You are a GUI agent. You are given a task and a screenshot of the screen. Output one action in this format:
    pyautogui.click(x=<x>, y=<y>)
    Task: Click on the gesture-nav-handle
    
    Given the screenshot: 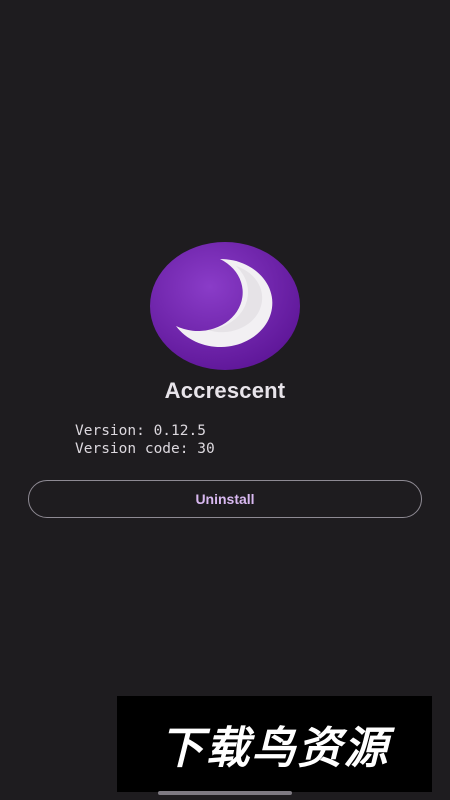 What is the action you would take?
    pyautogui.click(x=225, y=793)
    